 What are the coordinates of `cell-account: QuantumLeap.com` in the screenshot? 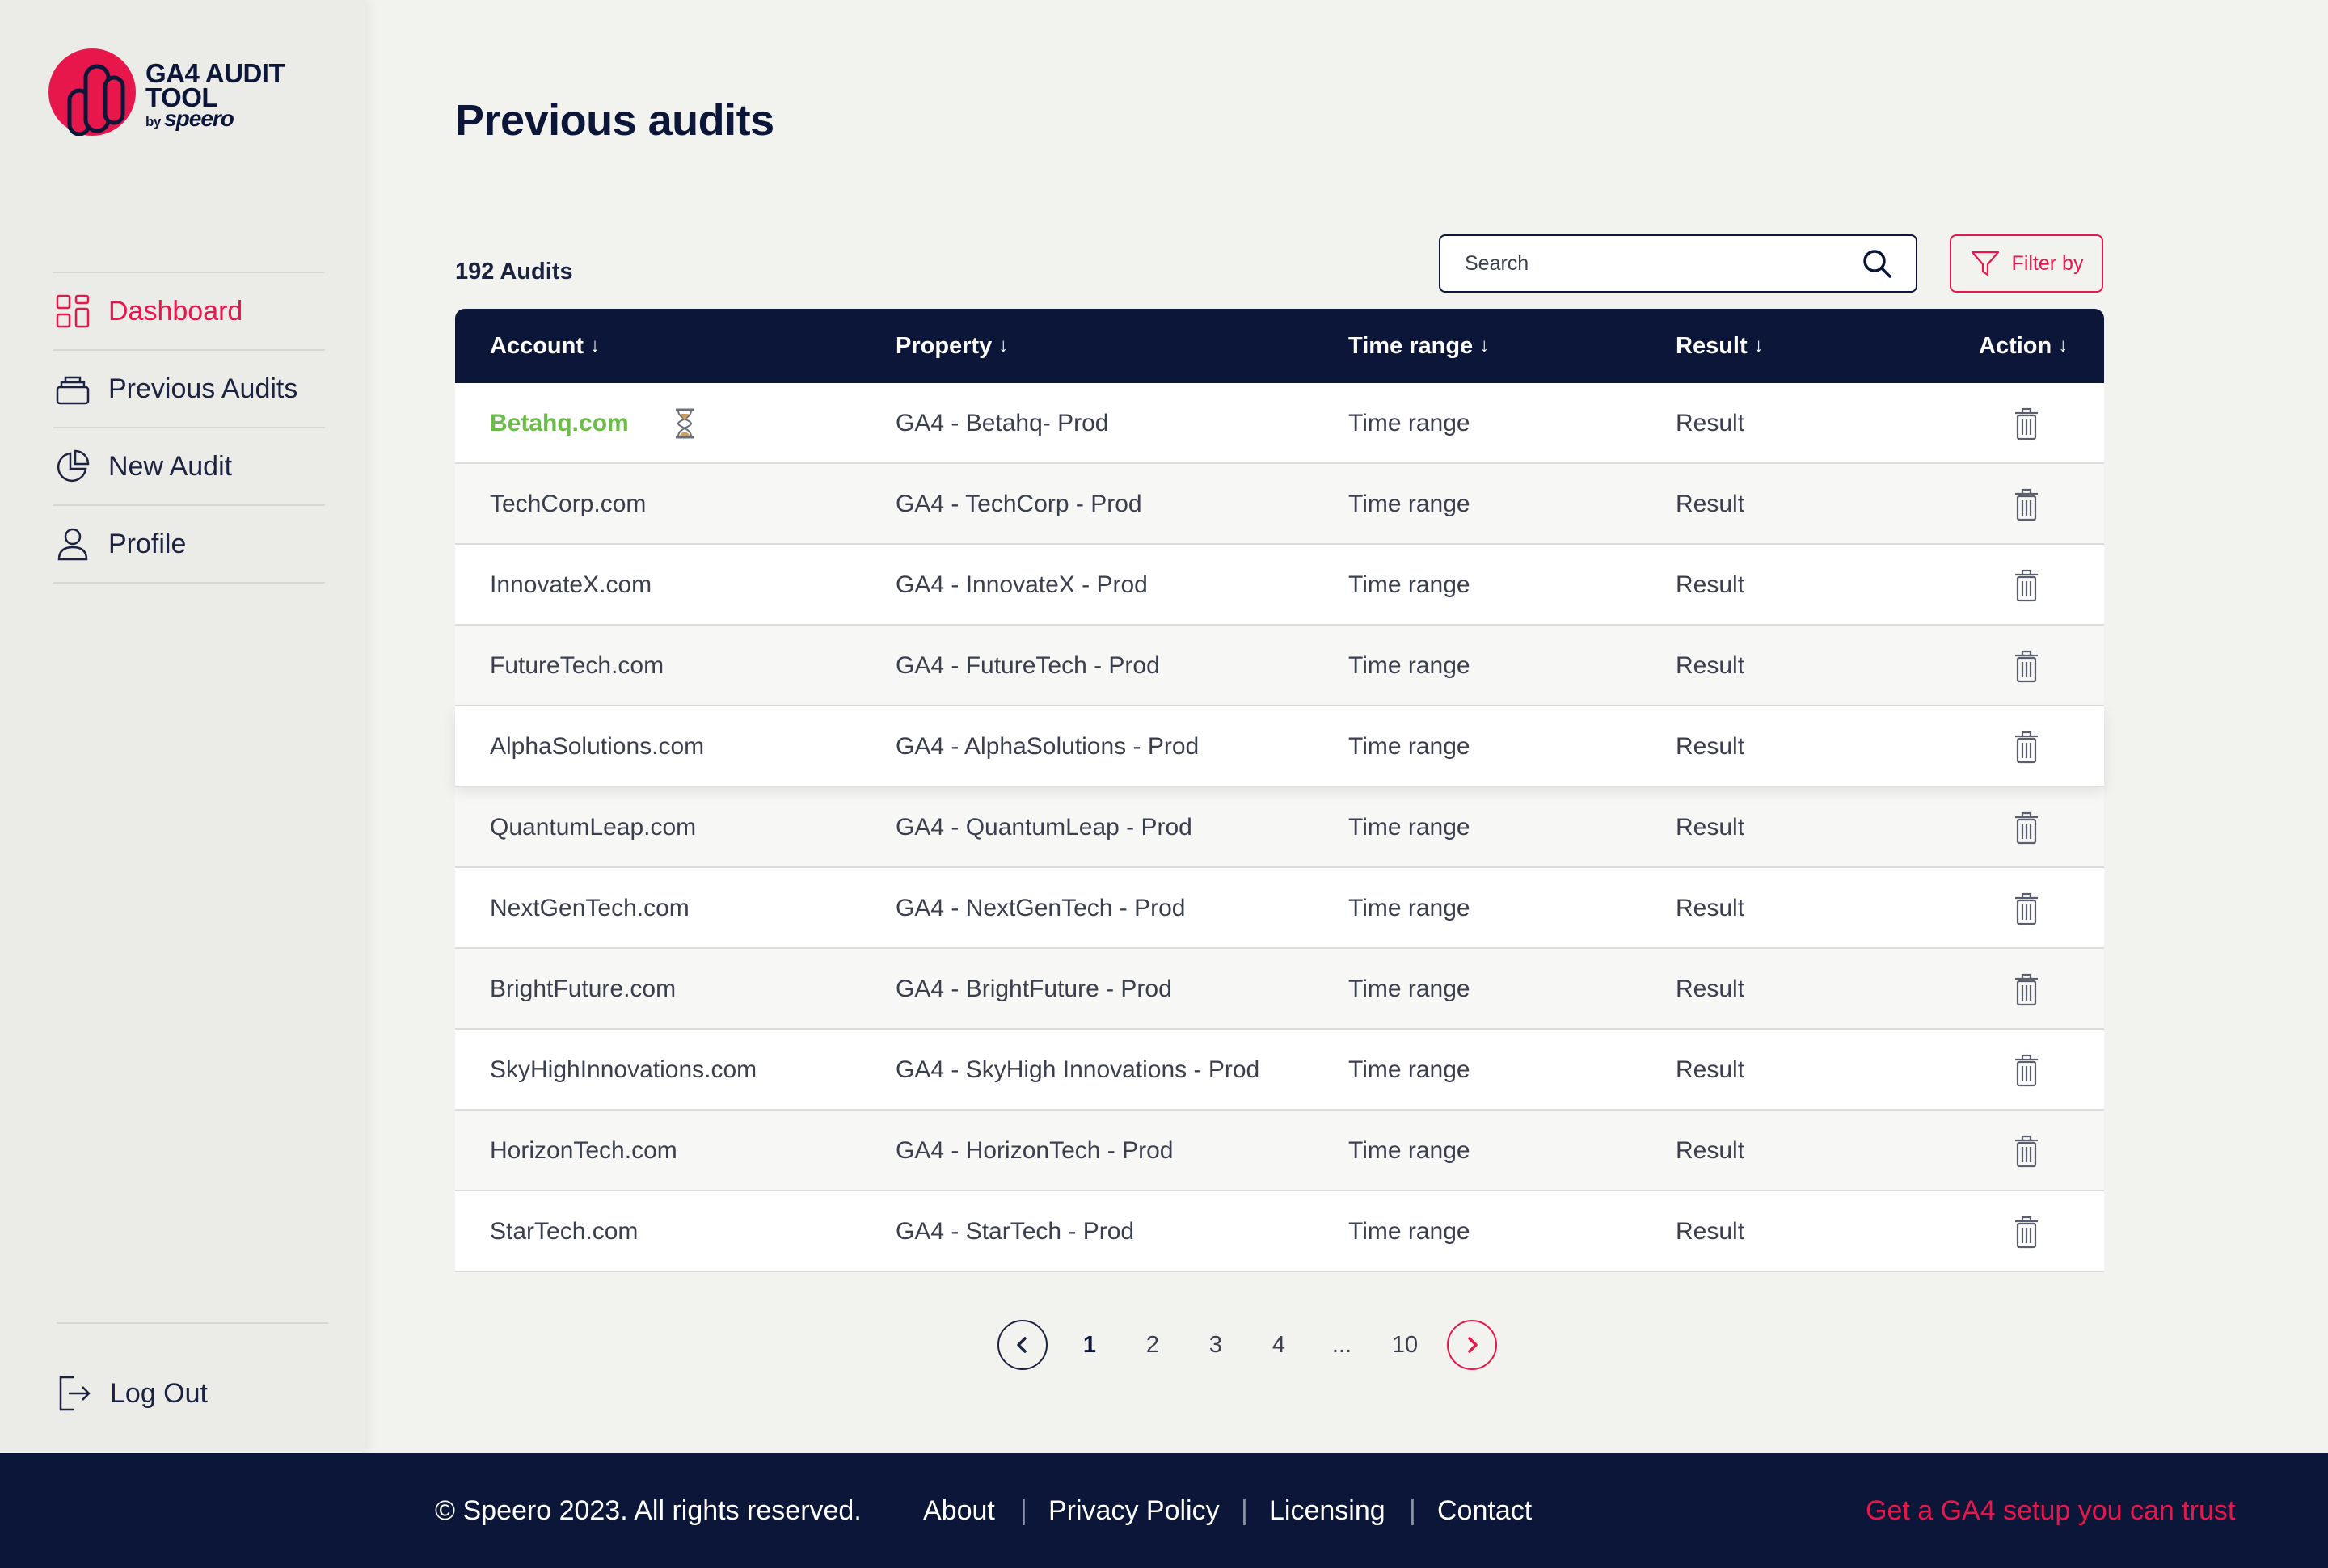 It's located at (593, 827).